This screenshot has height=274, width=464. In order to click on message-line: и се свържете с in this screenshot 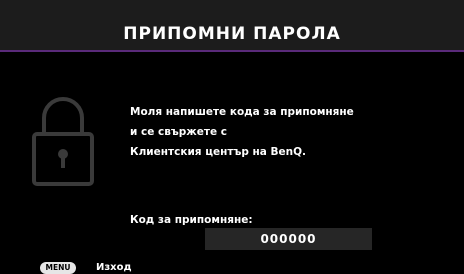, I will do `click(178, 132)`.